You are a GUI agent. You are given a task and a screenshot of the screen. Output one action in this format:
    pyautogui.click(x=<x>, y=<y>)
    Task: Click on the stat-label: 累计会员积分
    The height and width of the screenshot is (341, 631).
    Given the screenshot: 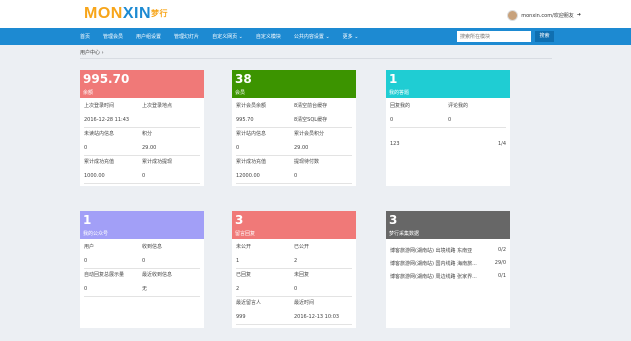 What is the action you would take?
    pyautogui.click(x=309, y=134)
    